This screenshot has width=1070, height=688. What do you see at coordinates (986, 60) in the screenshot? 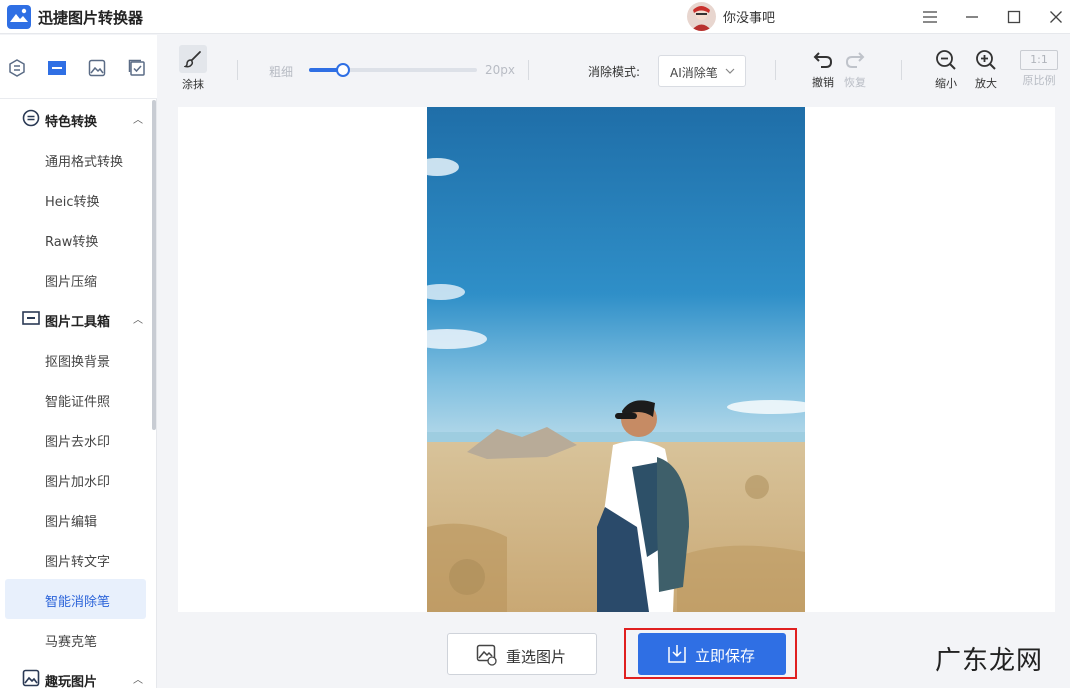
I see `zoom-in-icon` at bounding box center [986, 60].